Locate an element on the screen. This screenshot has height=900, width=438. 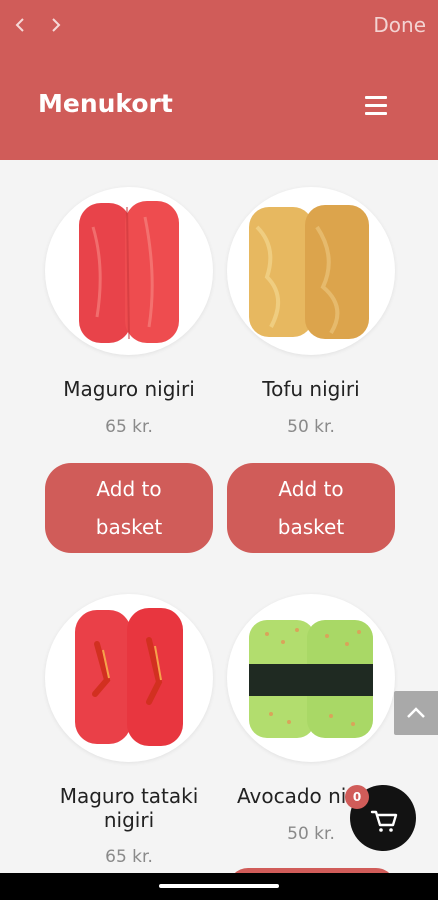
forward-button is located at coordinates (56, 25).